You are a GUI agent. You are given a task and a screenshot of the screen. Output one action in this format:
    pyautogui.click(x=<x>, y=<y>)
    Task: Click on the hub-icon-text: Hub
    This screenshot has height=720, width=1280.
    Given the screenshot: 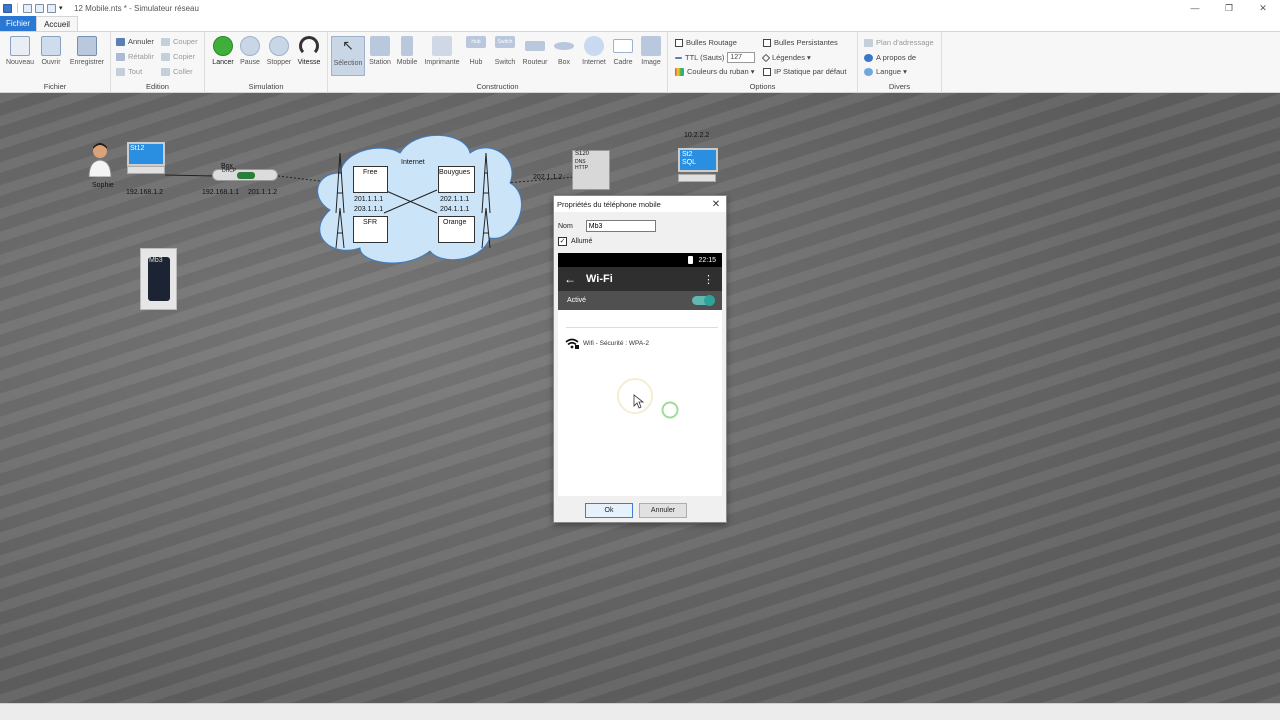 What is the action you would take?
    pyautogui.click(x=476, y=42)
    